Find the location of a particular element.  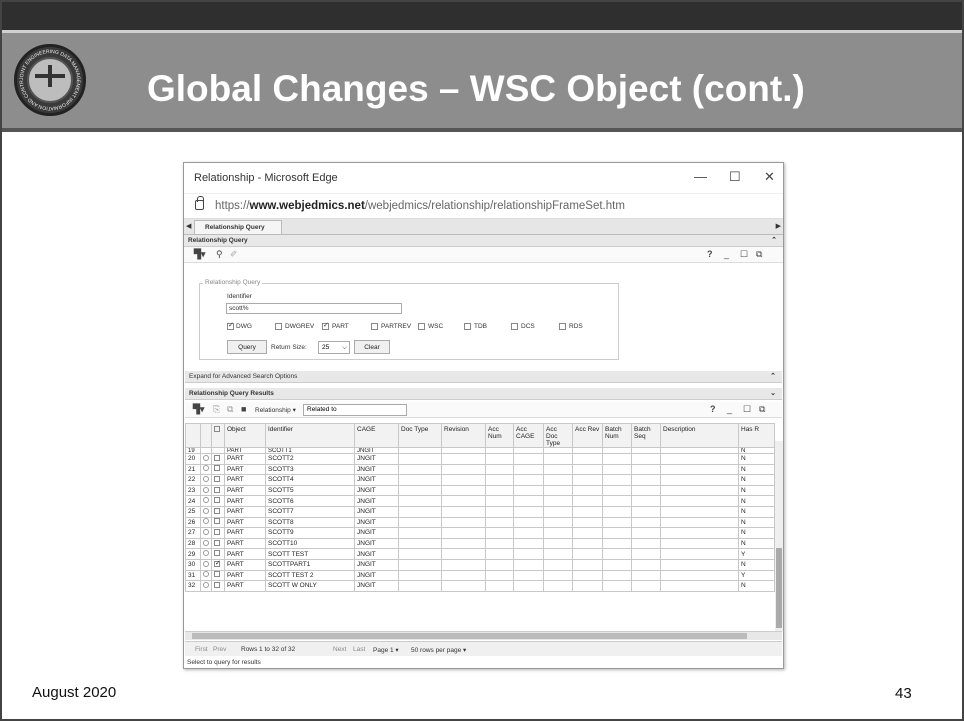

pager-last: Last is located at coordinates (359, 649).